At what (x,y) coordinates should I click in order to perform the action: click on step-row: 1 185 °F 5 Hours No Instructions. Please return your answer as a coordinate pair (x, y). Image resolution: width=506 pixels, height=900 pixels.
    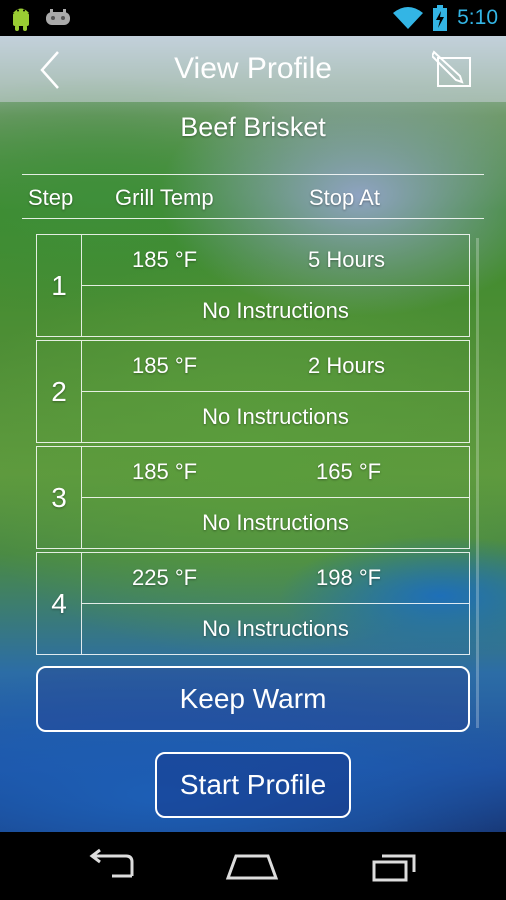
    Looking at the image, I should click on (253, 285).